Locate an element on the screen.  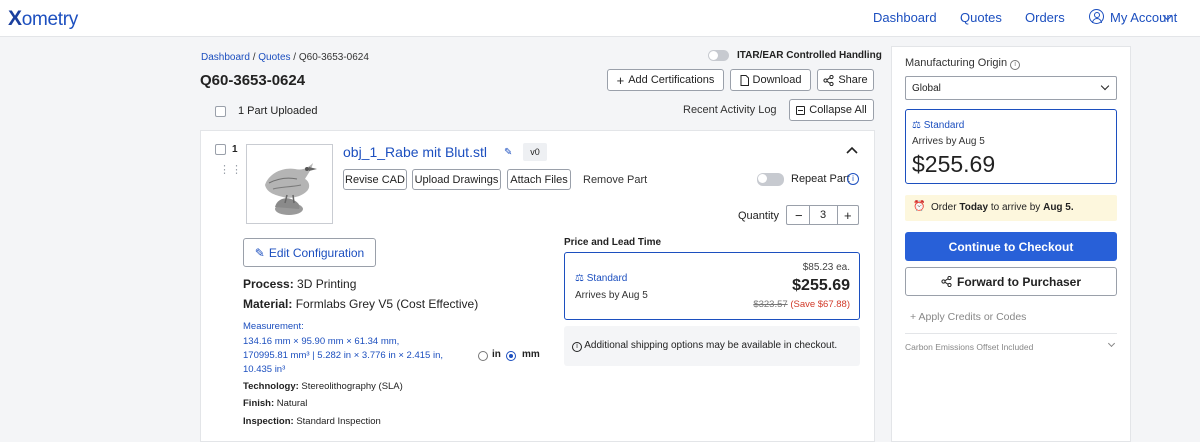
parts-uploaded-count: 1 Part Uploaded is located at coordinates (278, 111).